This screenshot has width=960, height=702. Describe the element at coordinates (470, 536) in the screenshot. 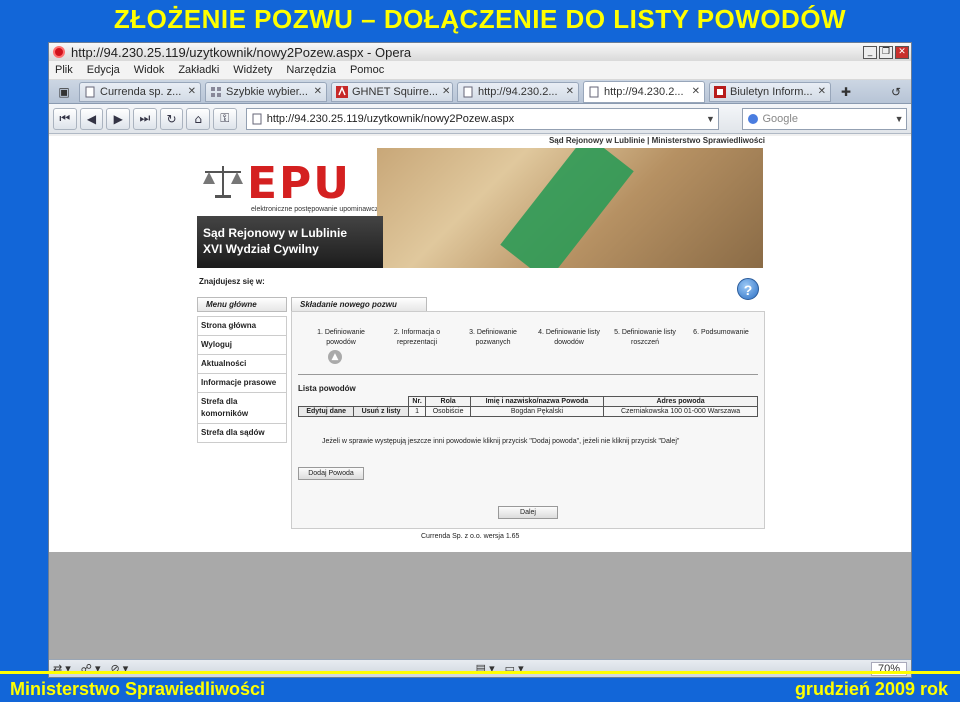

I see `version-text: Currenda Sp. z o.o. wersja 1.65` at that location.